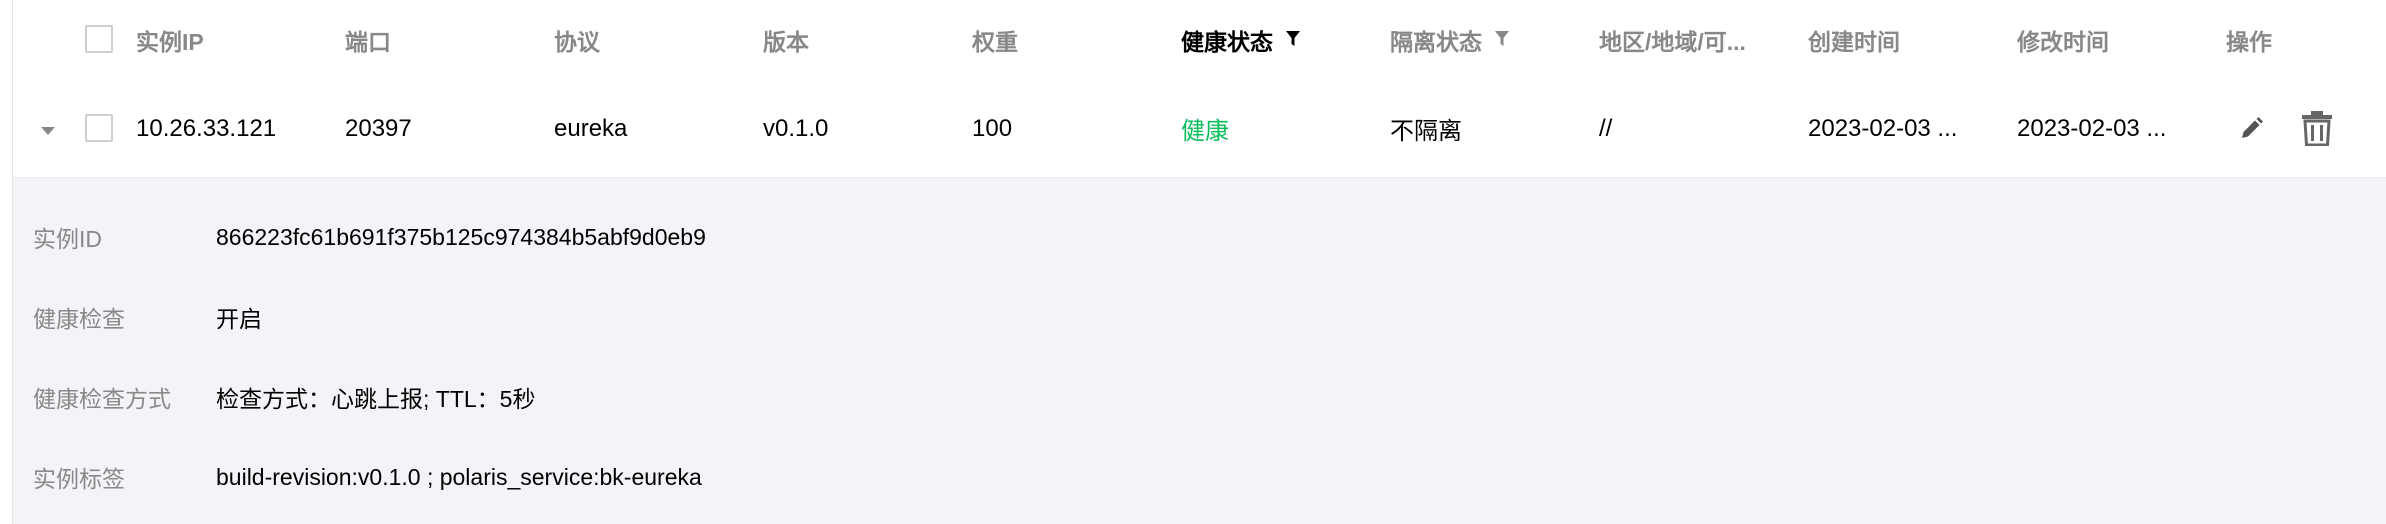 The width and height of the screenshot is (2386, 524). What do you see at coordinates (378, 128) in the screenshot?
I see `cell-port: 20397` at bounding box center [378, 128].